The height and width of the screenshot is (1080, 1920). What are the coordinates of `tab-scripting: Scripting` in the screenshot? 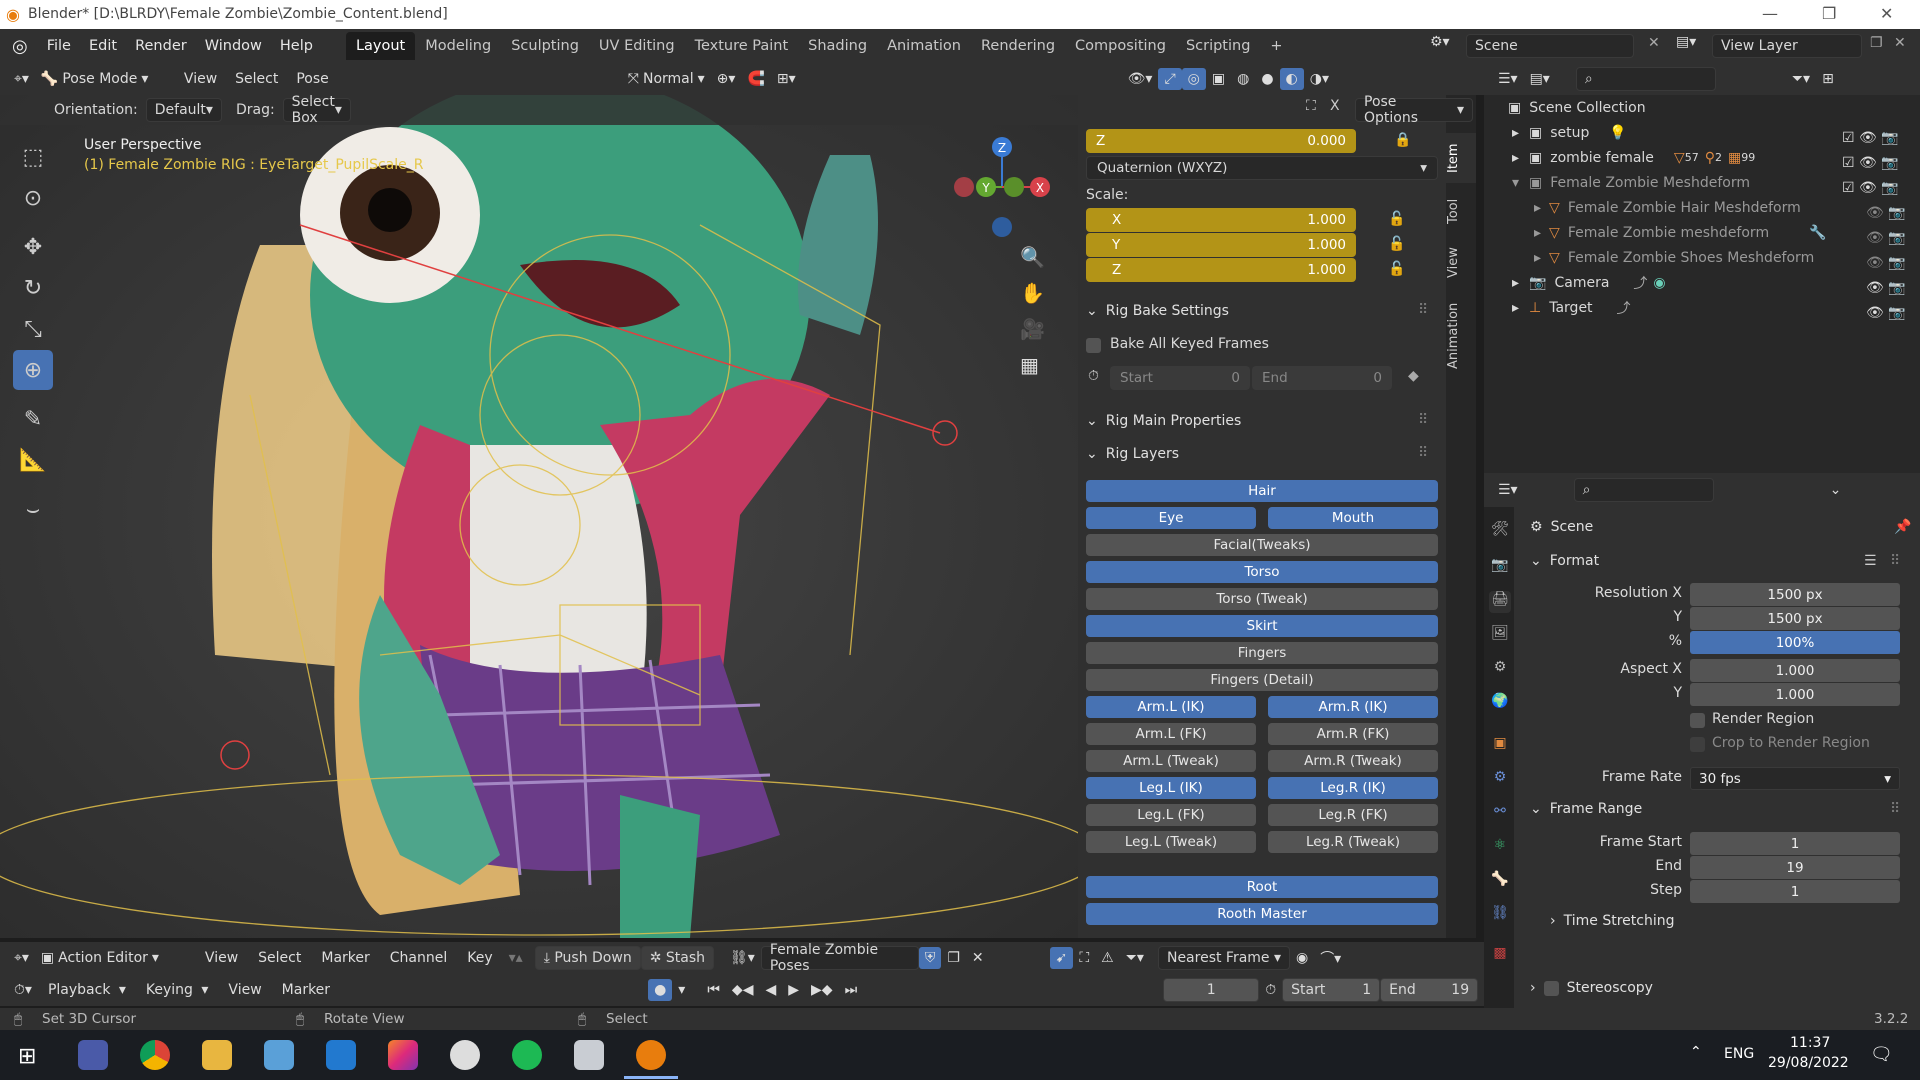 It's located at (1218, 46).